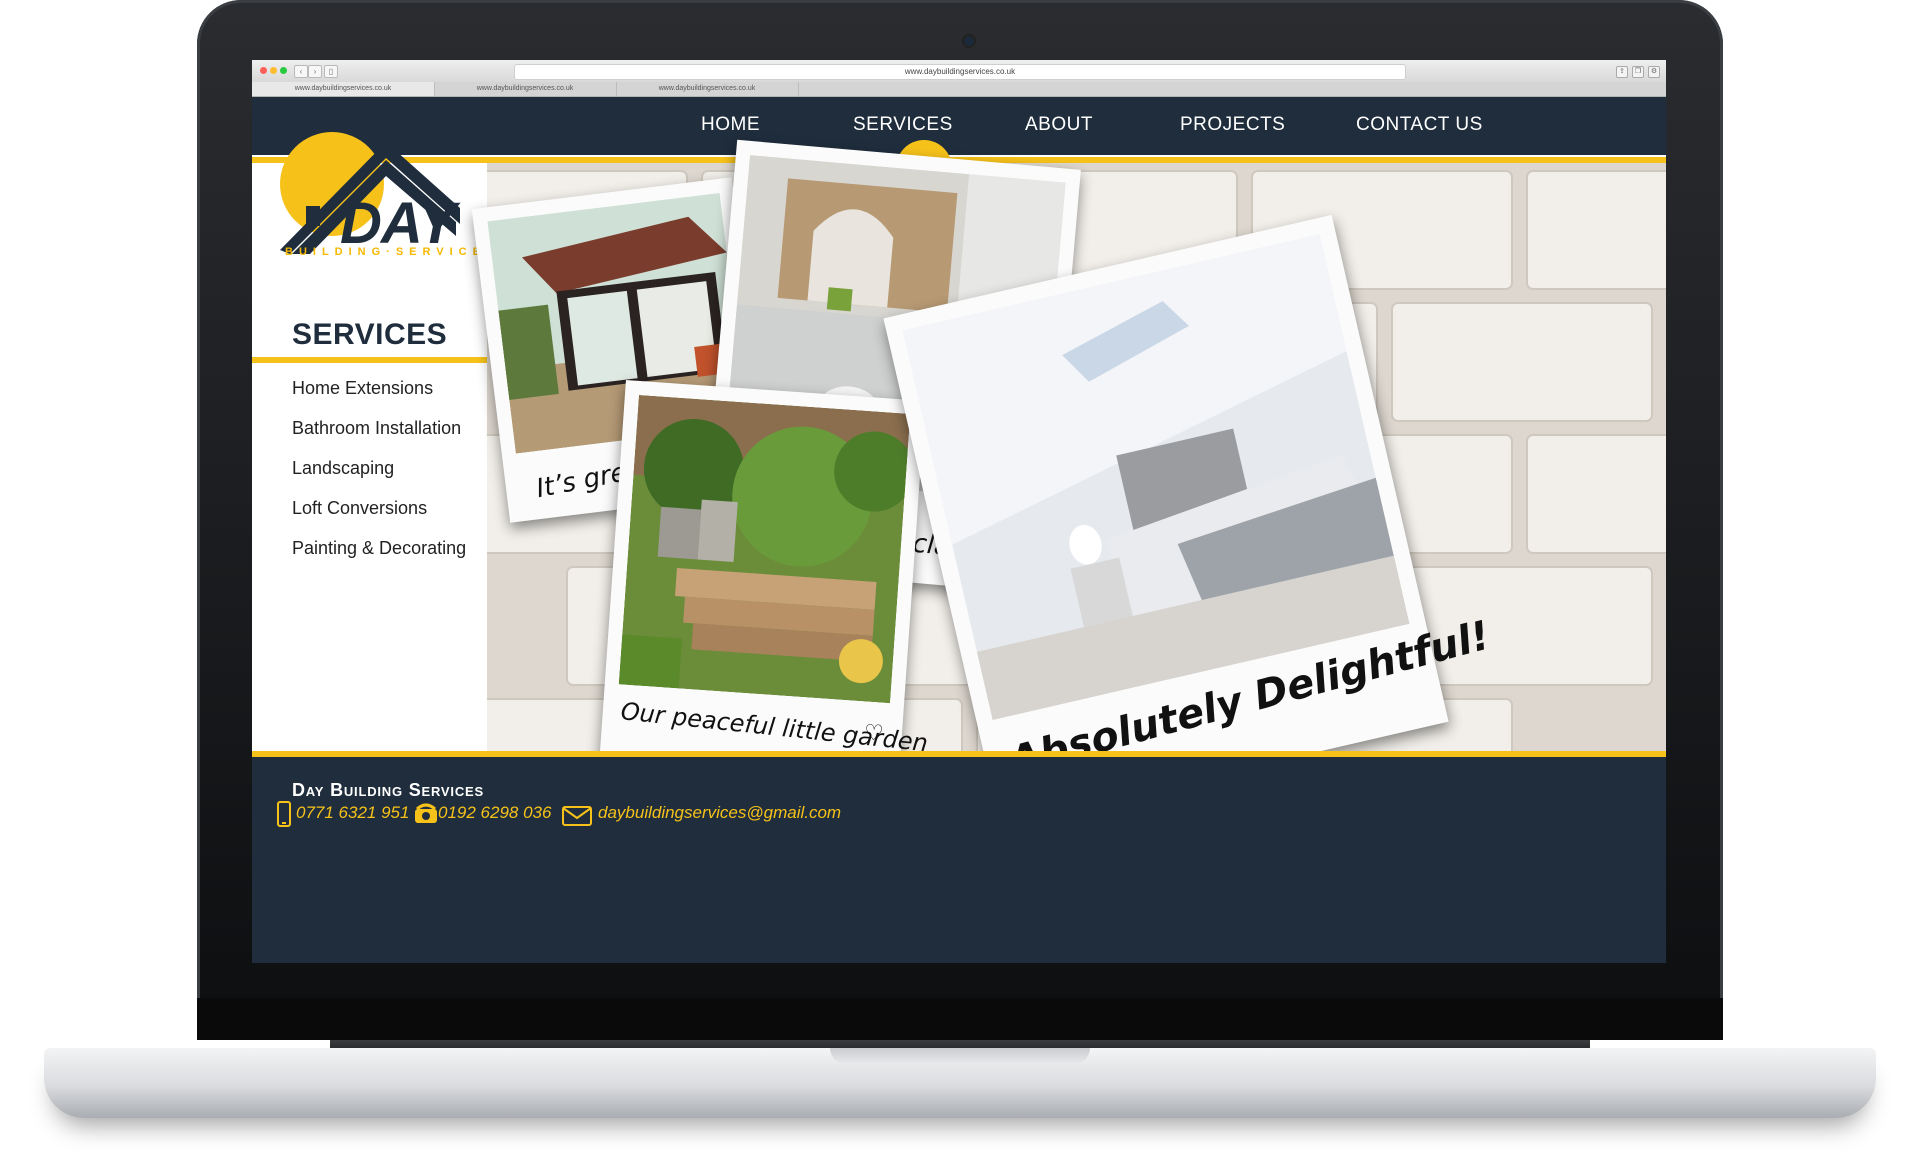 The height and width of the screenshot is (1162, 1920). Describe the element at coordinates (273, 70) in the screenshot. I see `minimize-window-icon` at that location.